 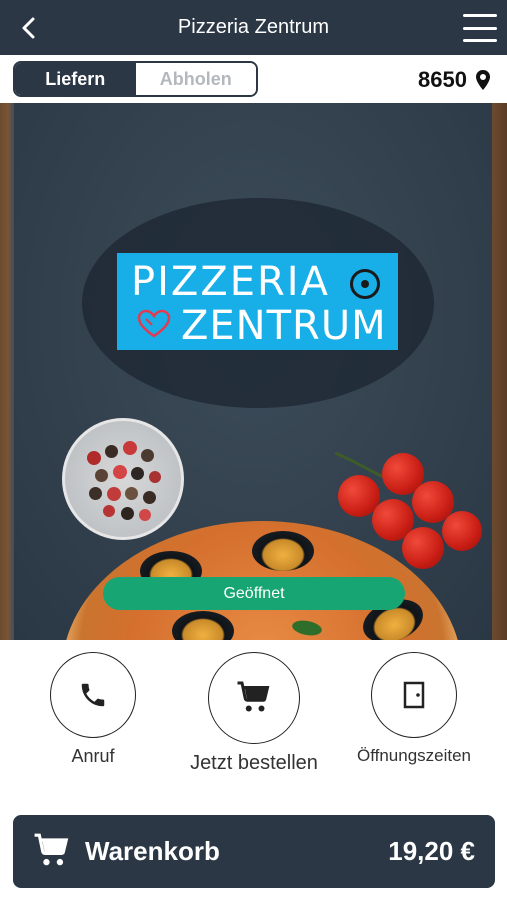 I want to click on opening-hours-label: Öffnungszeiten, so click(x=414, y=755).